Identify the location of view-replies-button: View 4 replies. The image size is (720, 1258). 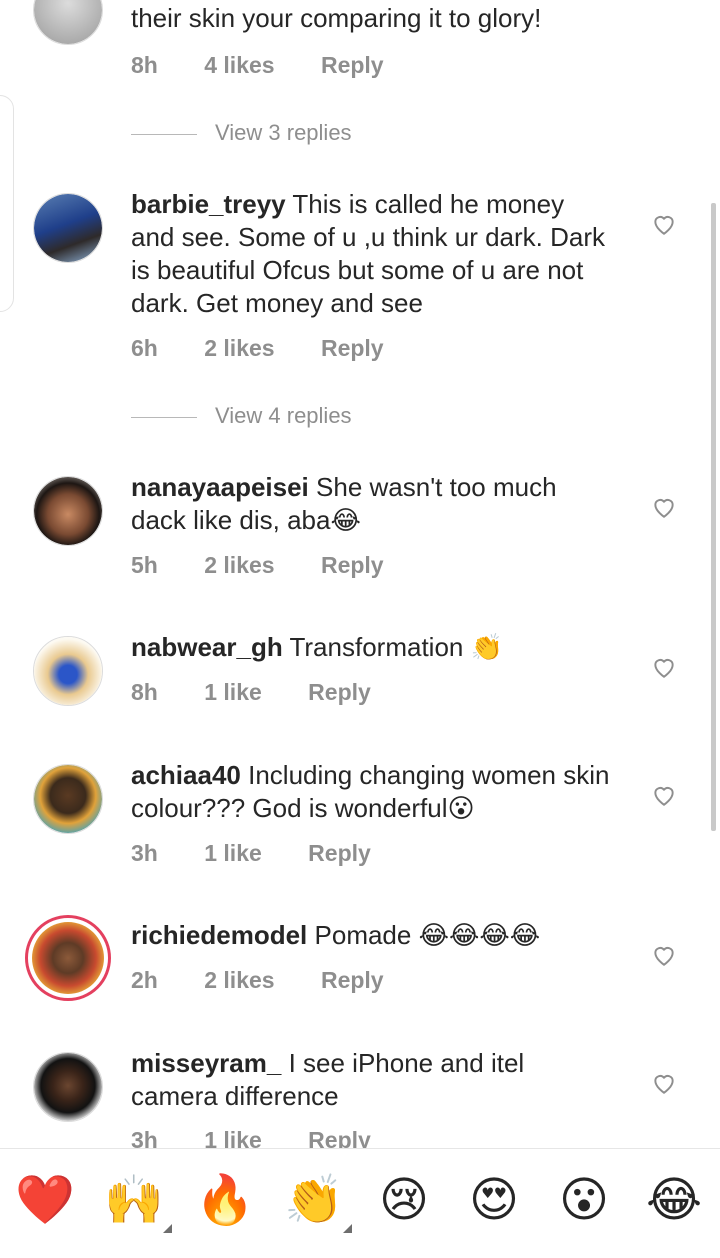
(241, 416).